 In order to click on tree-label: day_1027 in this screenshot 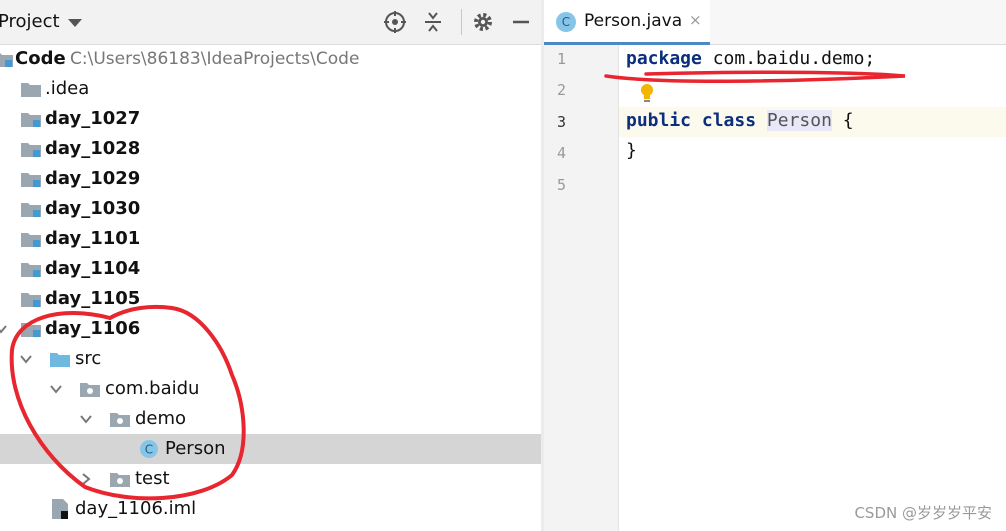, I will do `click(93, 118)`.